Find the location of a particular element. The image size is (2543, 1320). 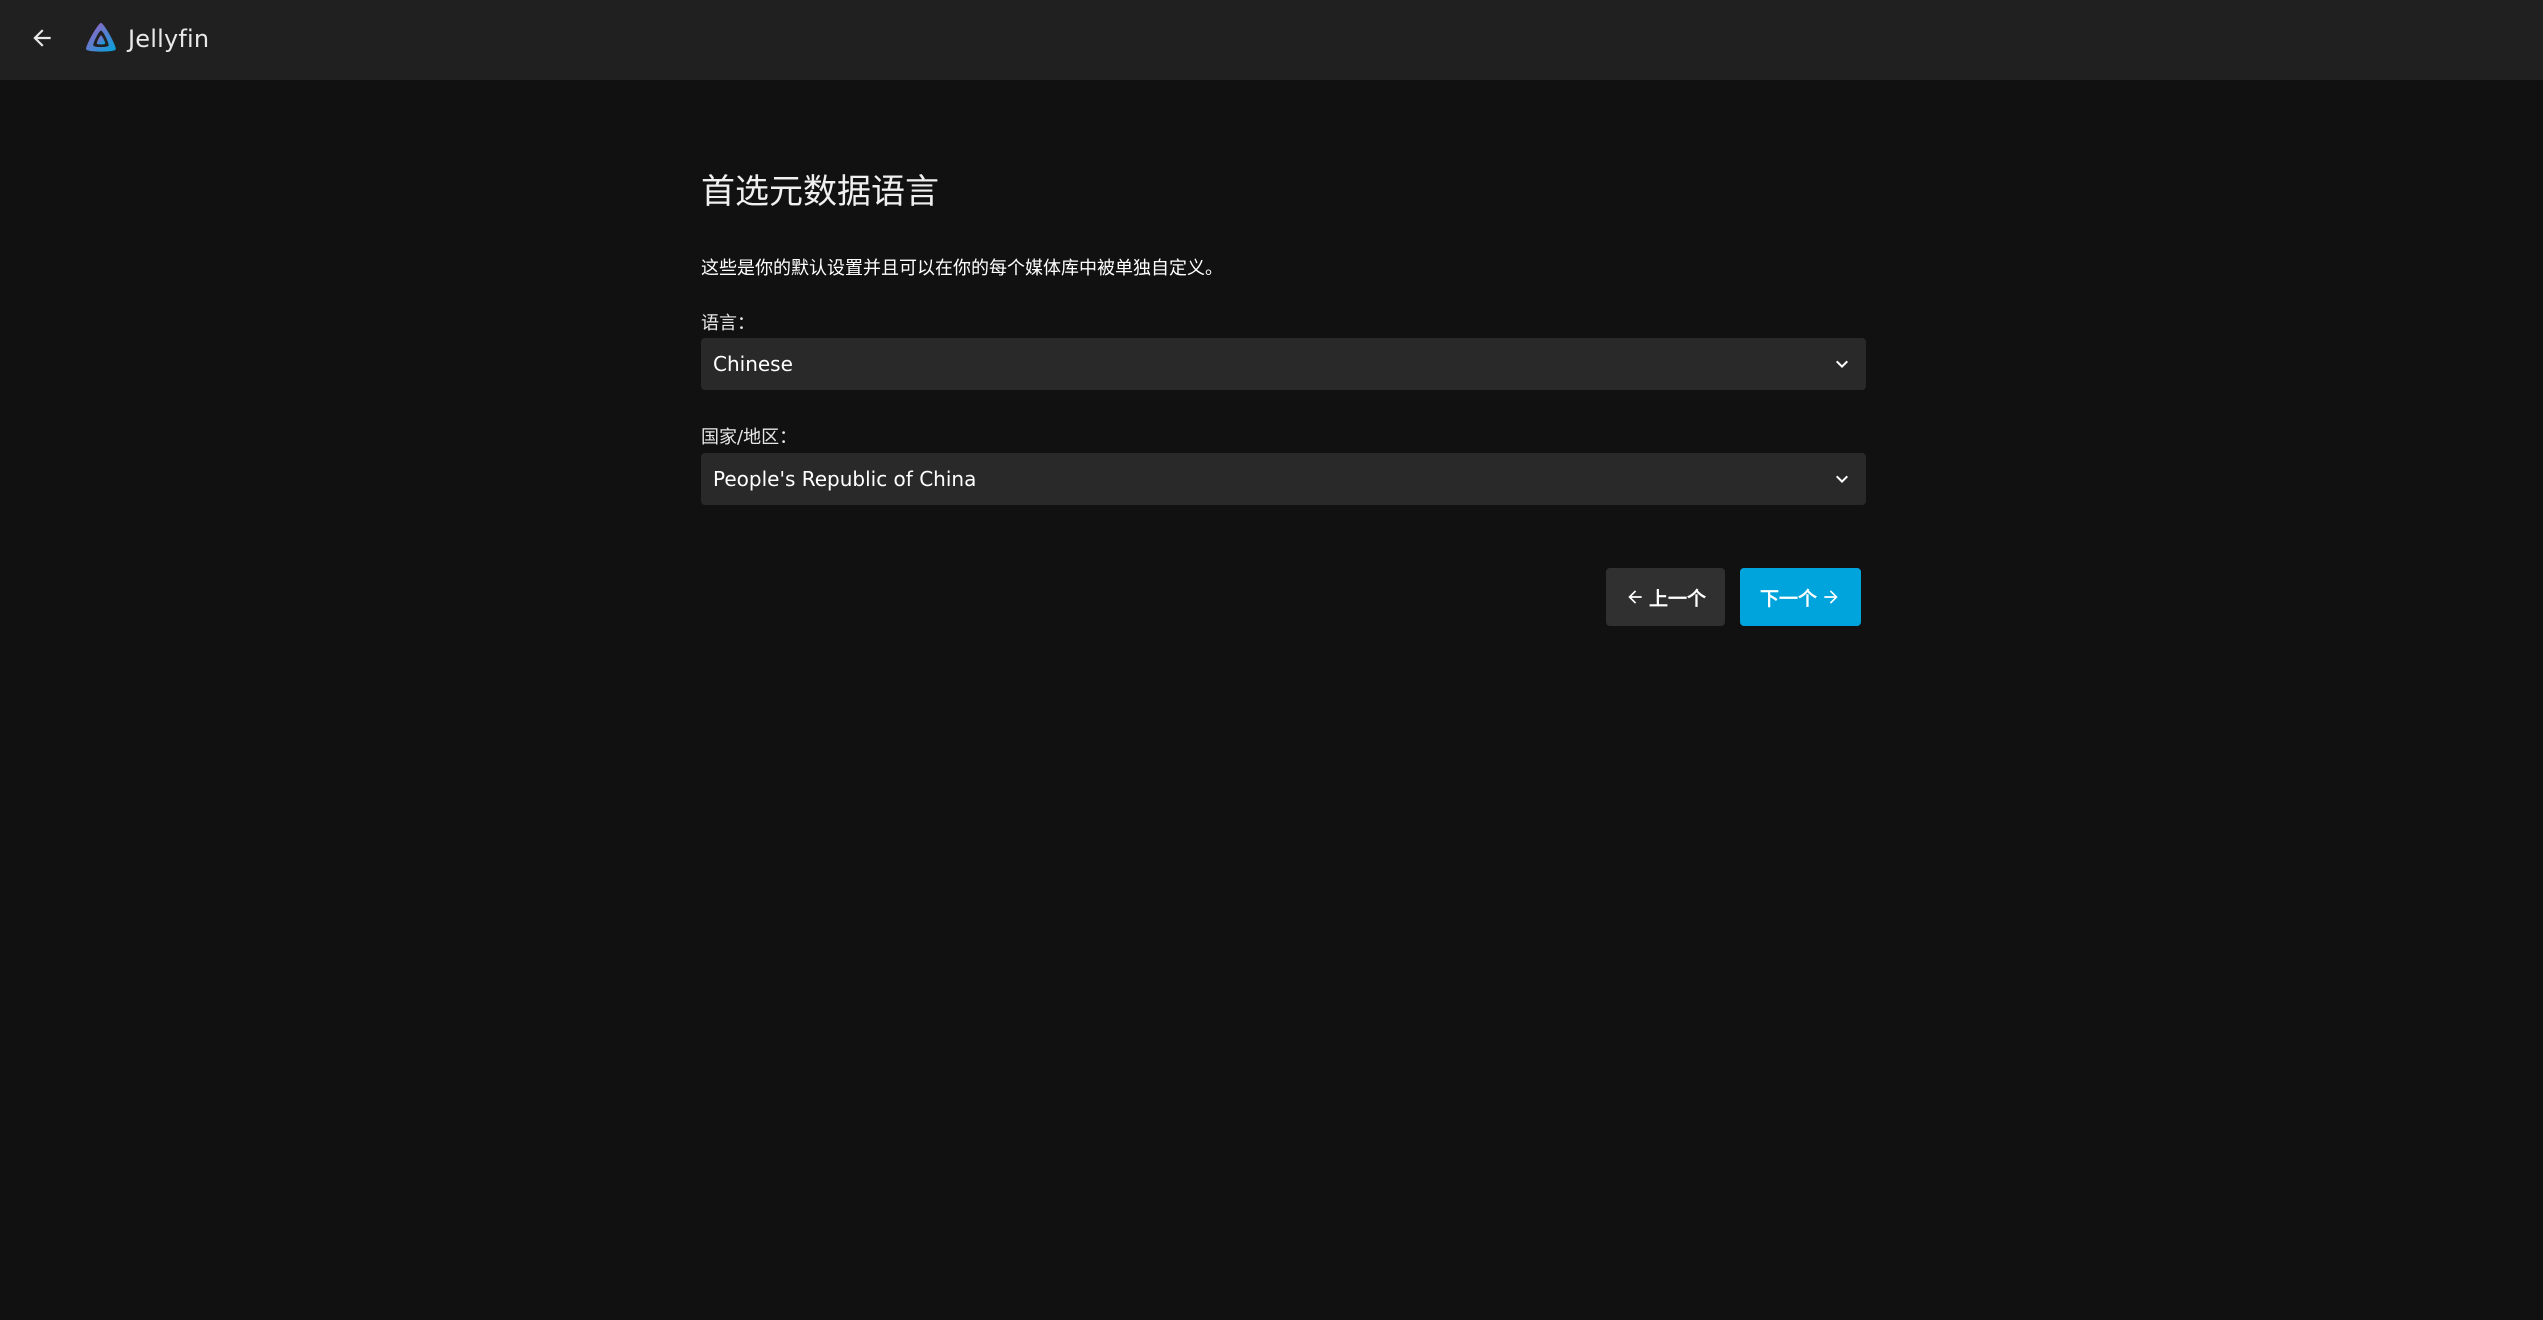

language-select-value: Chinese is located at coordinates (753, 364).